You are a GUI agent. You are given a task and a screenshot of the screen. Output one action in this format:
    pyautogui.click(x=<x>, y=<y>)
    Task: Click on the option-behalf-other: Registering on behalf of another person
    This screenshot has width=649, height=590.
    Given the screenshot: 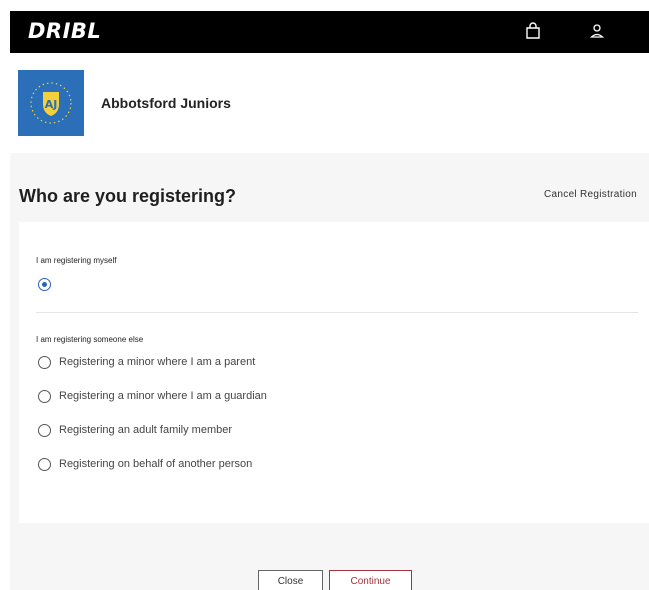 What is the action you would take?
    pyautogui.click(x=248, y=465)
    